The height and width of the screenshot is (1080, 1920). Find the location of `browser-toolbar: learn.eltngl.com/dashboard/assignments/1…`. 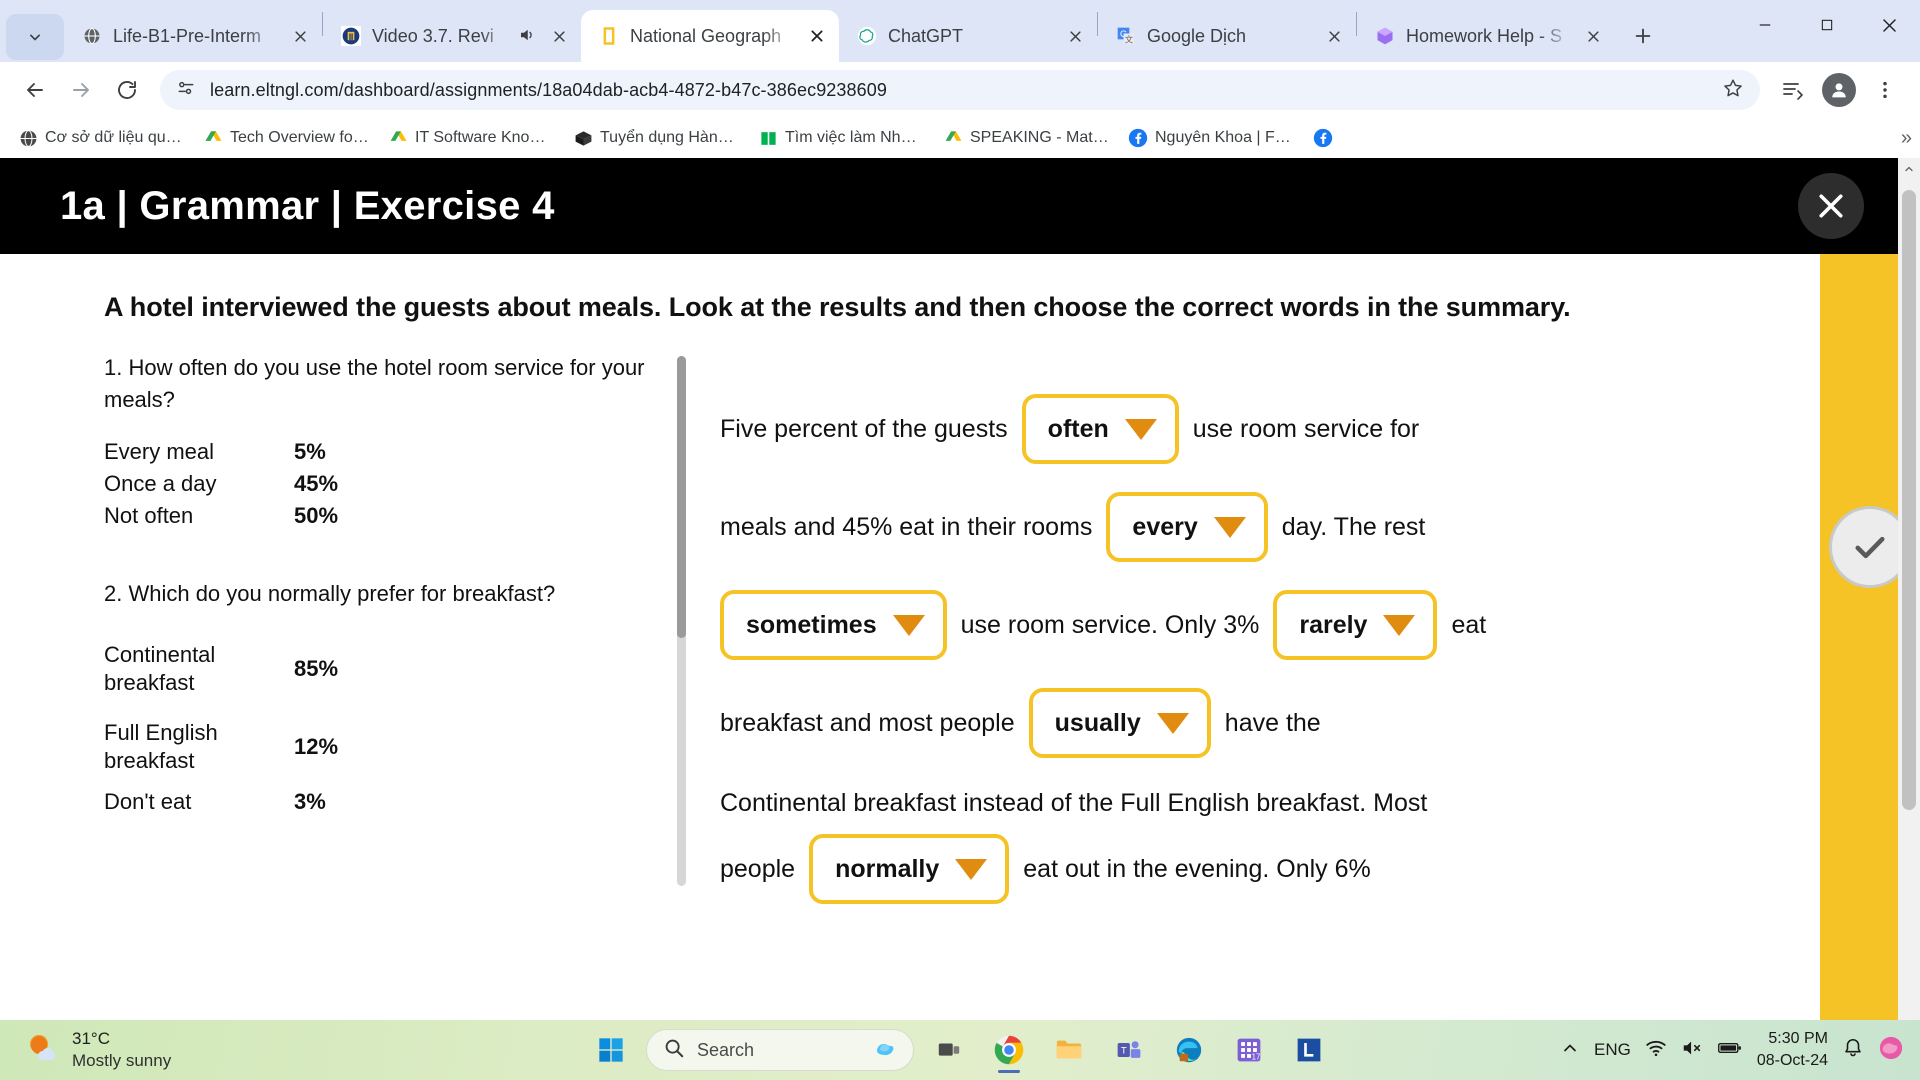

browser-toolbar: learn.eltngl.com/dashboard/assignments/1… is located at coordinates (960, 90).